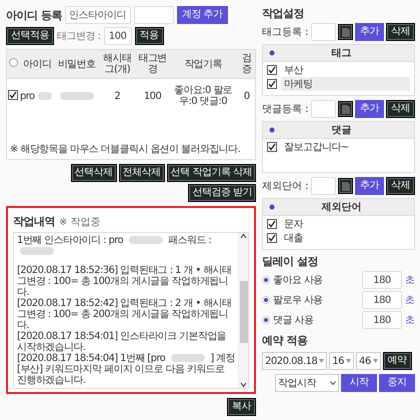  Describe the element at coordinates (126, 246) in the screenshot. I see `log-line: 1번째 인스타아이디 : pro 패스워드 :` at that location.